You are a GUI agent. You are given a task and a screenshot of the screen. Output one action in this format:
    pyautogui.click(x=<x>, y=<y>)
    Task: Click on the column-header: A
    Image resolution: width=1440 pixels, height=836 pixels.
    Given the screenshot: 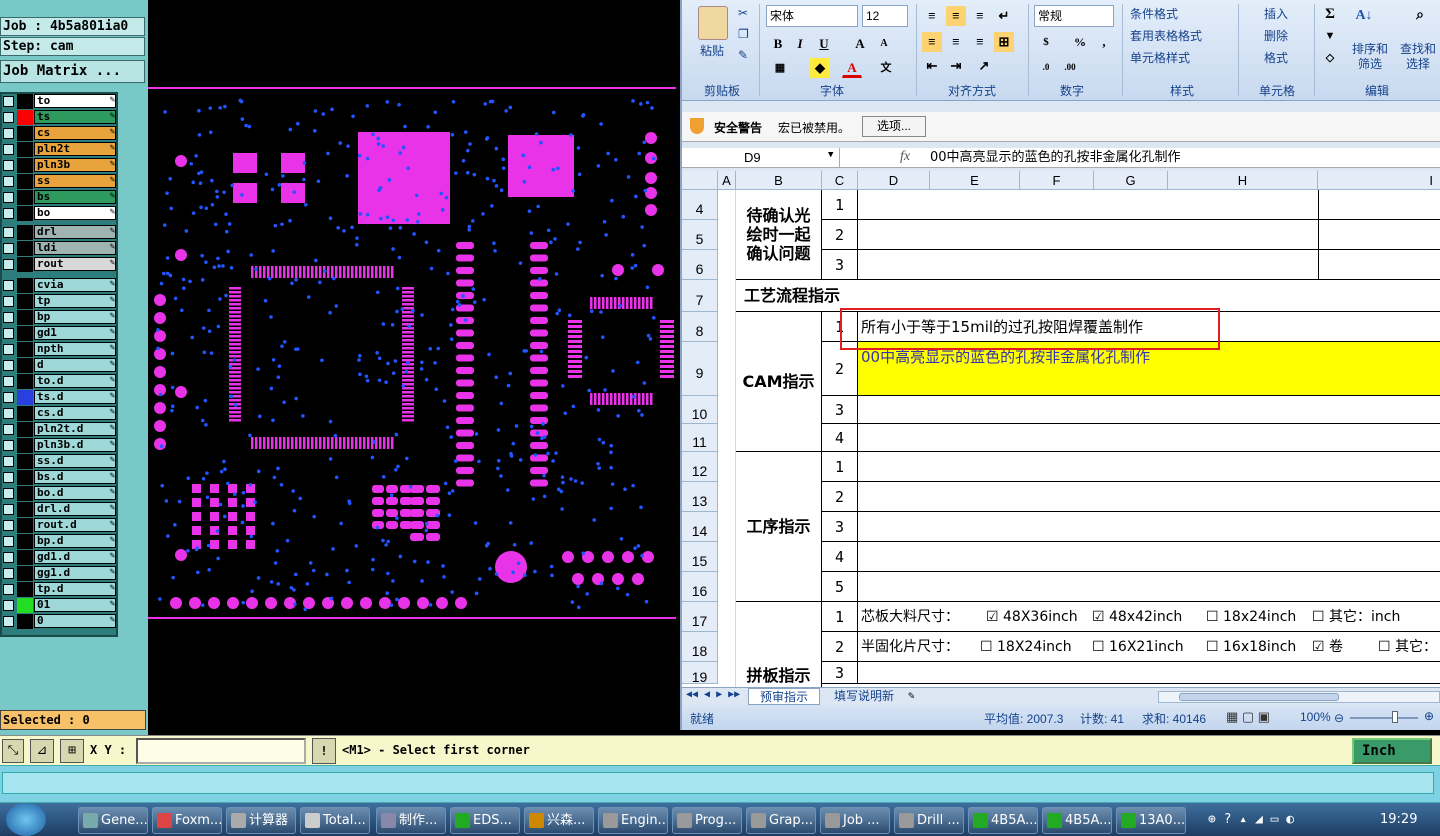 What is the action you would take?
    pyautogui.click(x=727, y=180)
    